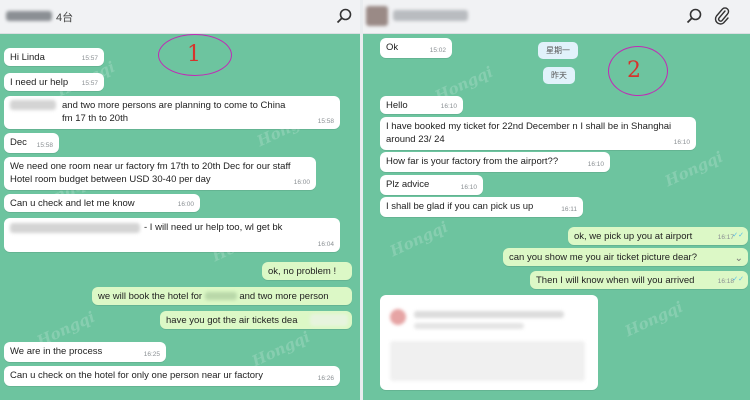 The height and width of the screenshot is (400, 750). What do you see at coordinates (232, 320) in the screenshot?
I see `message-text: have you got the air tickets dea` at bounding box center [232, 320].